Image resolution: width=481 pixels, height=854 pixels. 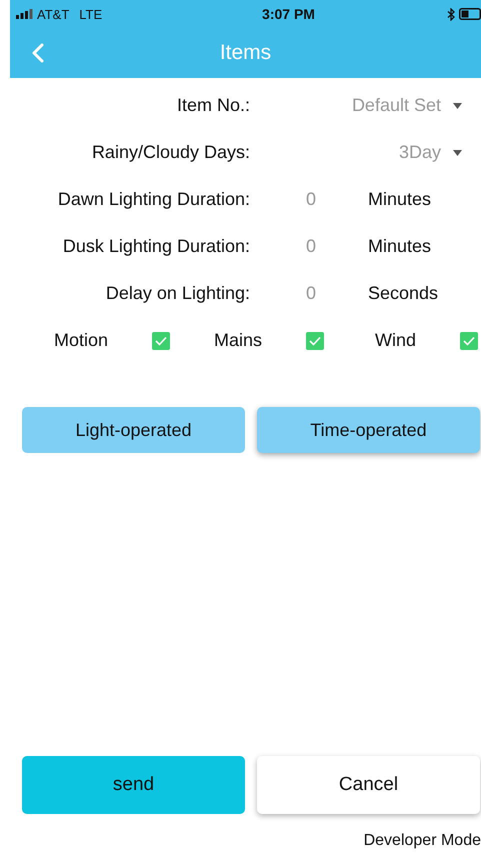 I want to click on back-icon, so click(x=38, y=53).